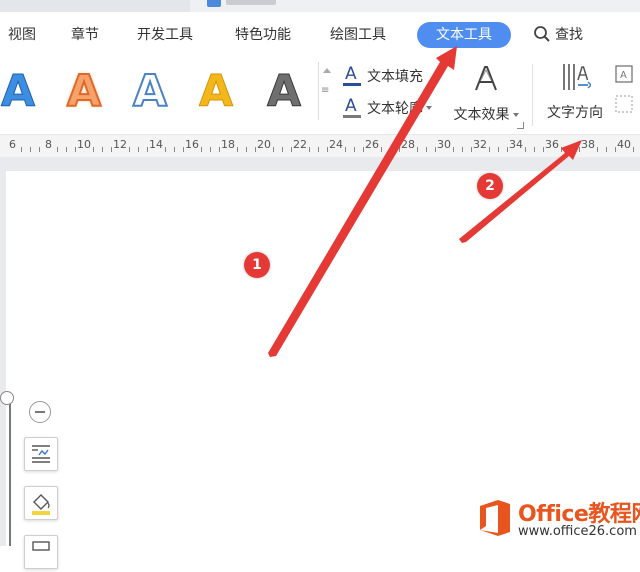 Image resolution: width=640 pixels, height=572 pixels. I want to click on text-style-gray: A, so click(284, 92).